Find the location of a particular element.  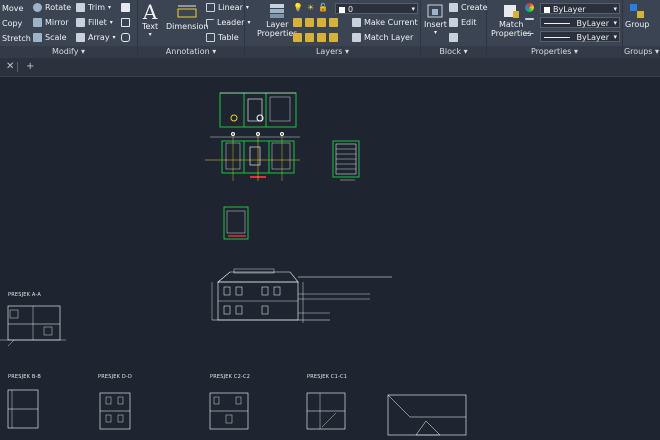

lightbulb-icon: 💡 is located at coordinates (298, 7).